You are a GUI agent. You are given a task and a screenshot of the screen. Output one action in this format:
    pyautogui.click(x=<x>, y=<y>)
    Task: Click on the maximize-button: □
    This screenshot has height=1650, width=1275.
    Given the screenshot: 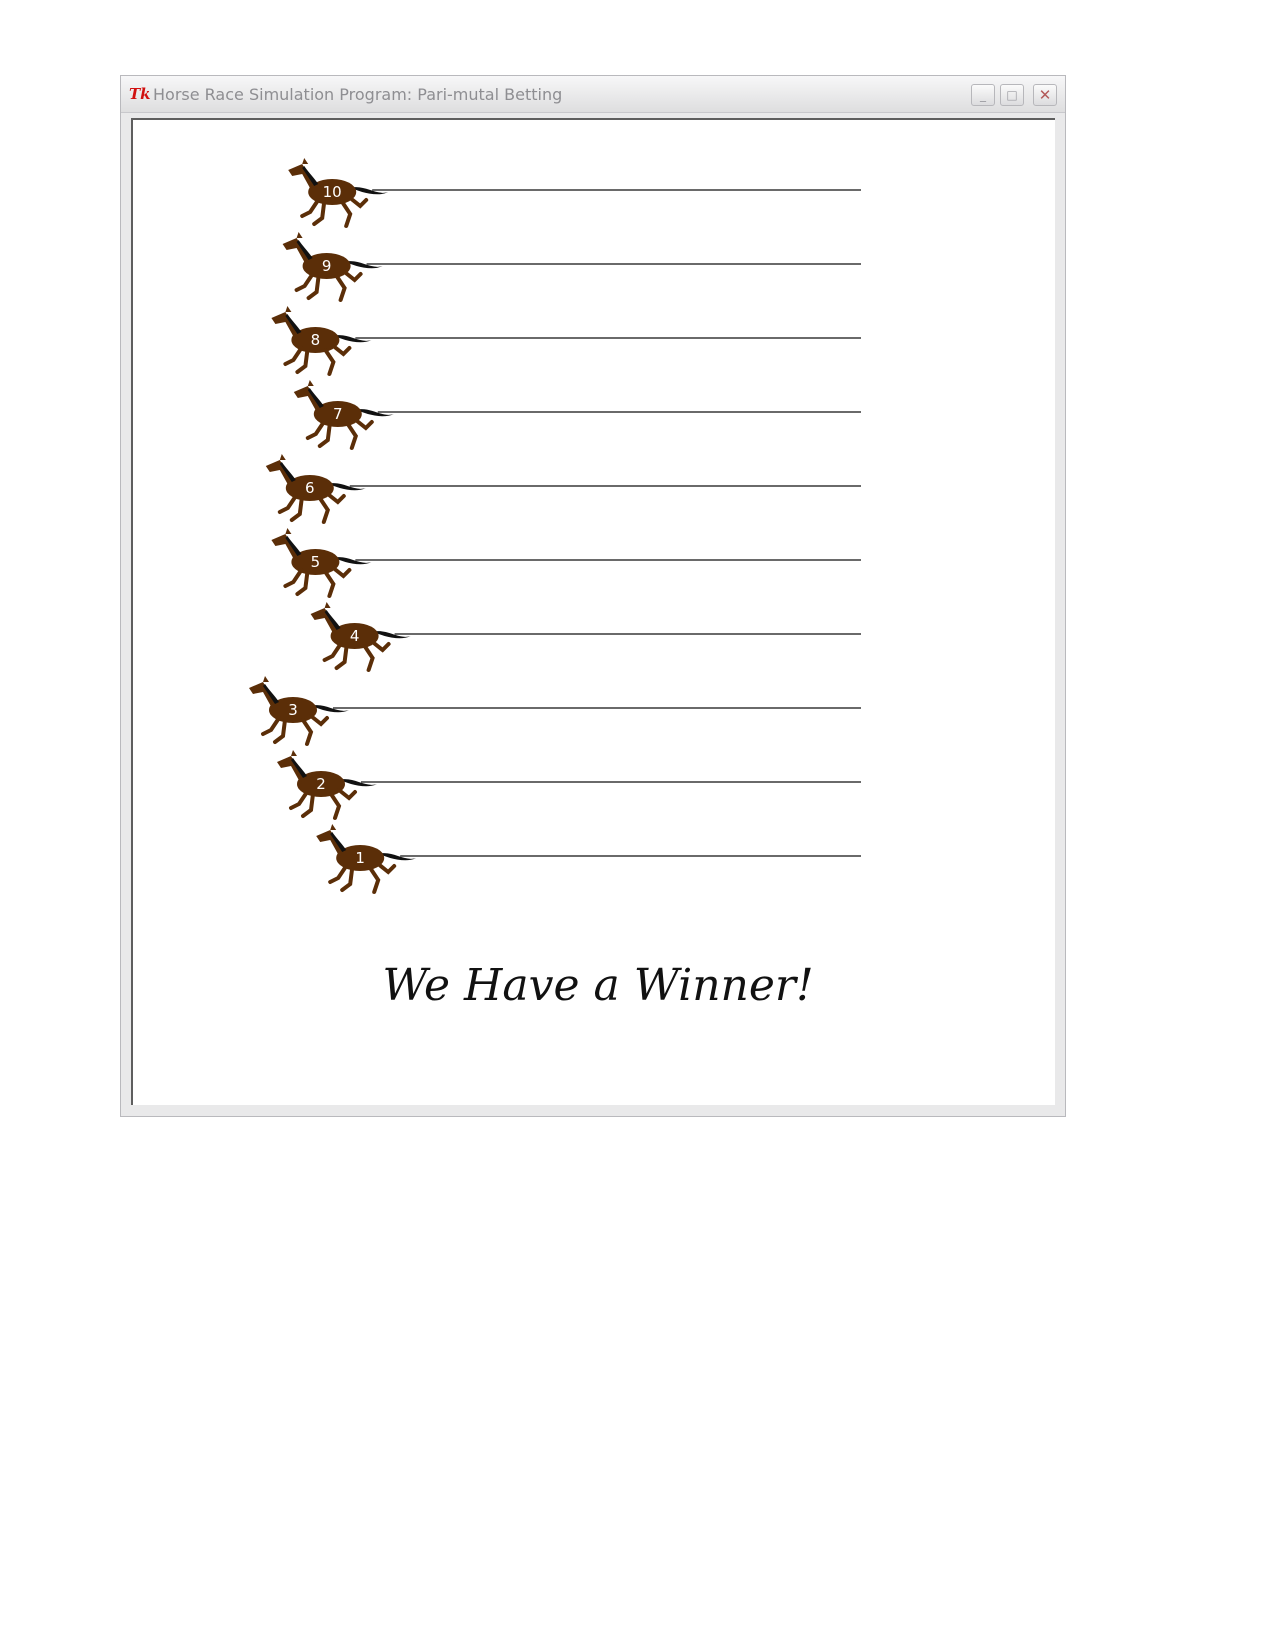 What is the action you would take?
    pyautogui.click(x=1012, y=95)
    